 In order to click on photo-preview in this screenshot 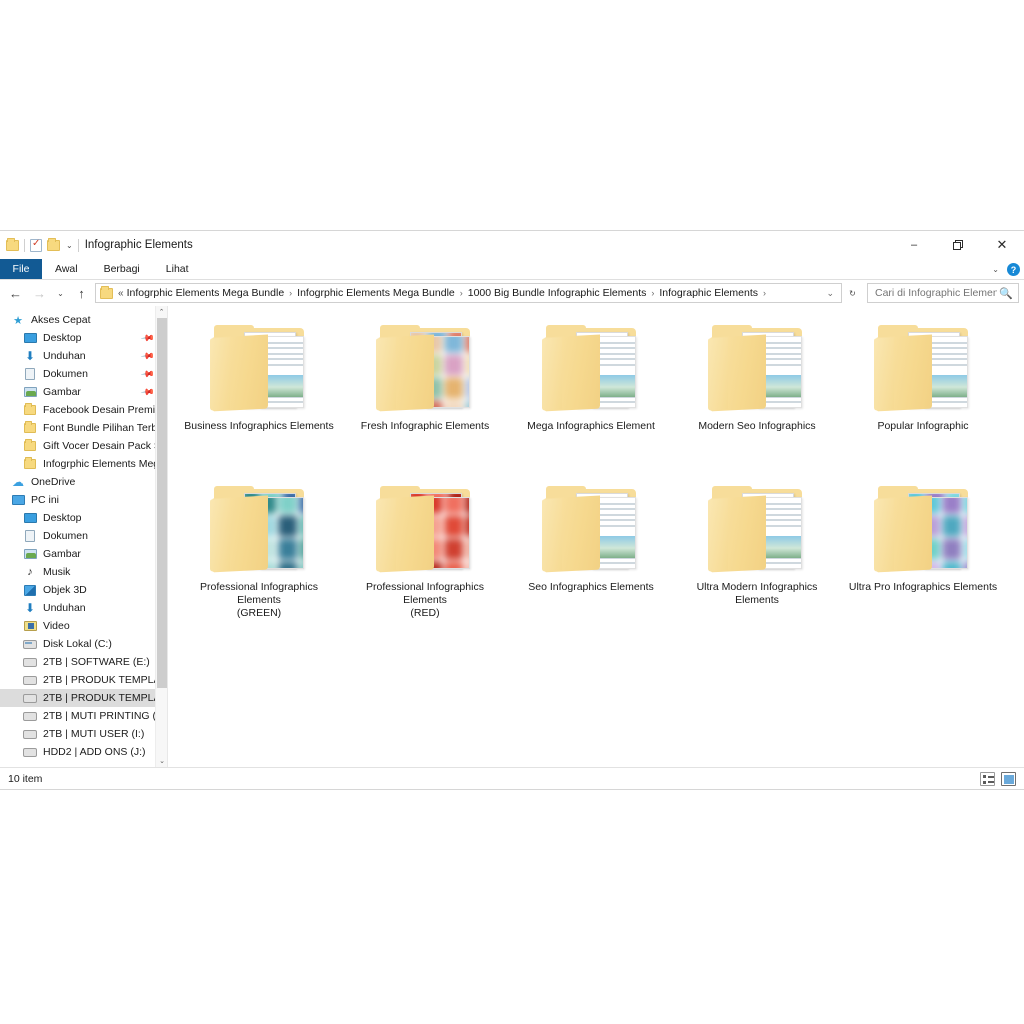, I will do `click(616, 386)`.